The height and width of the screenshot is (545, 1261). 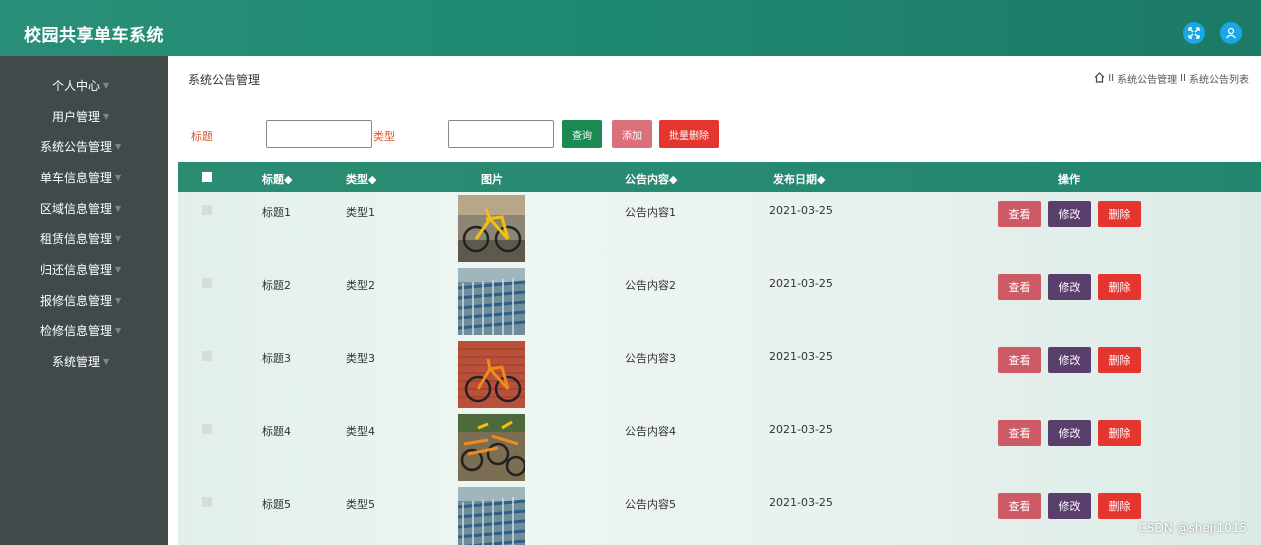 What do you see at coordinates (650, 285) in the screenshot?
I see `row-content: 公告内容2` at bounding box center [650, 285].